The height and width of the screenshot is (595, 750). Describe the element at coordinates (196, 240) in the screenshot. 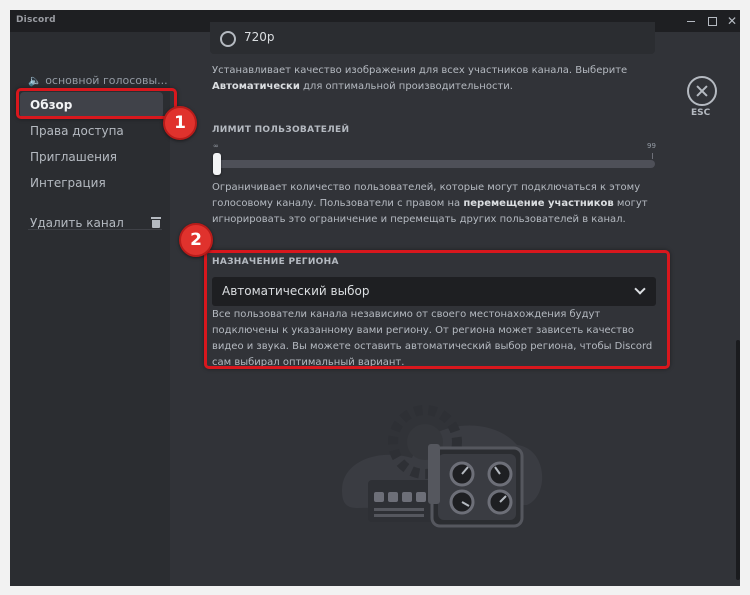

I see `annotation-badge-2: 2` at that location.